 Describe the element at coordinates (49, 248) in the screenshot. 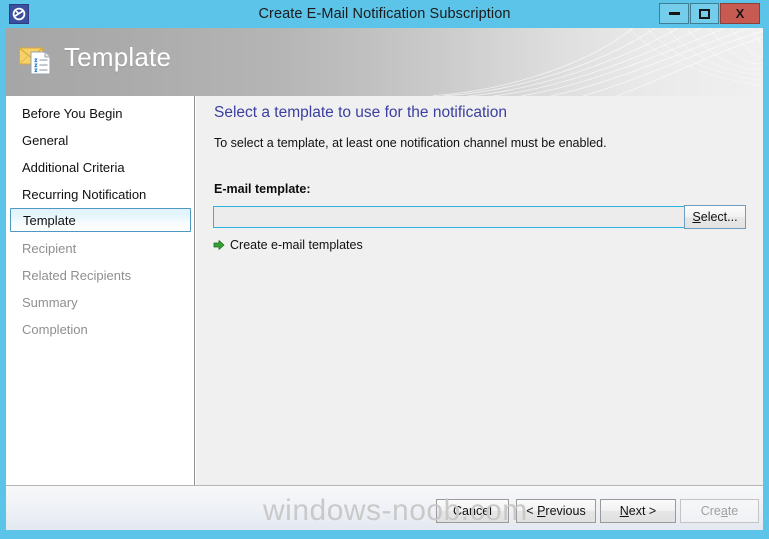

I see `sidebar-item-label: Recipient` at that location.